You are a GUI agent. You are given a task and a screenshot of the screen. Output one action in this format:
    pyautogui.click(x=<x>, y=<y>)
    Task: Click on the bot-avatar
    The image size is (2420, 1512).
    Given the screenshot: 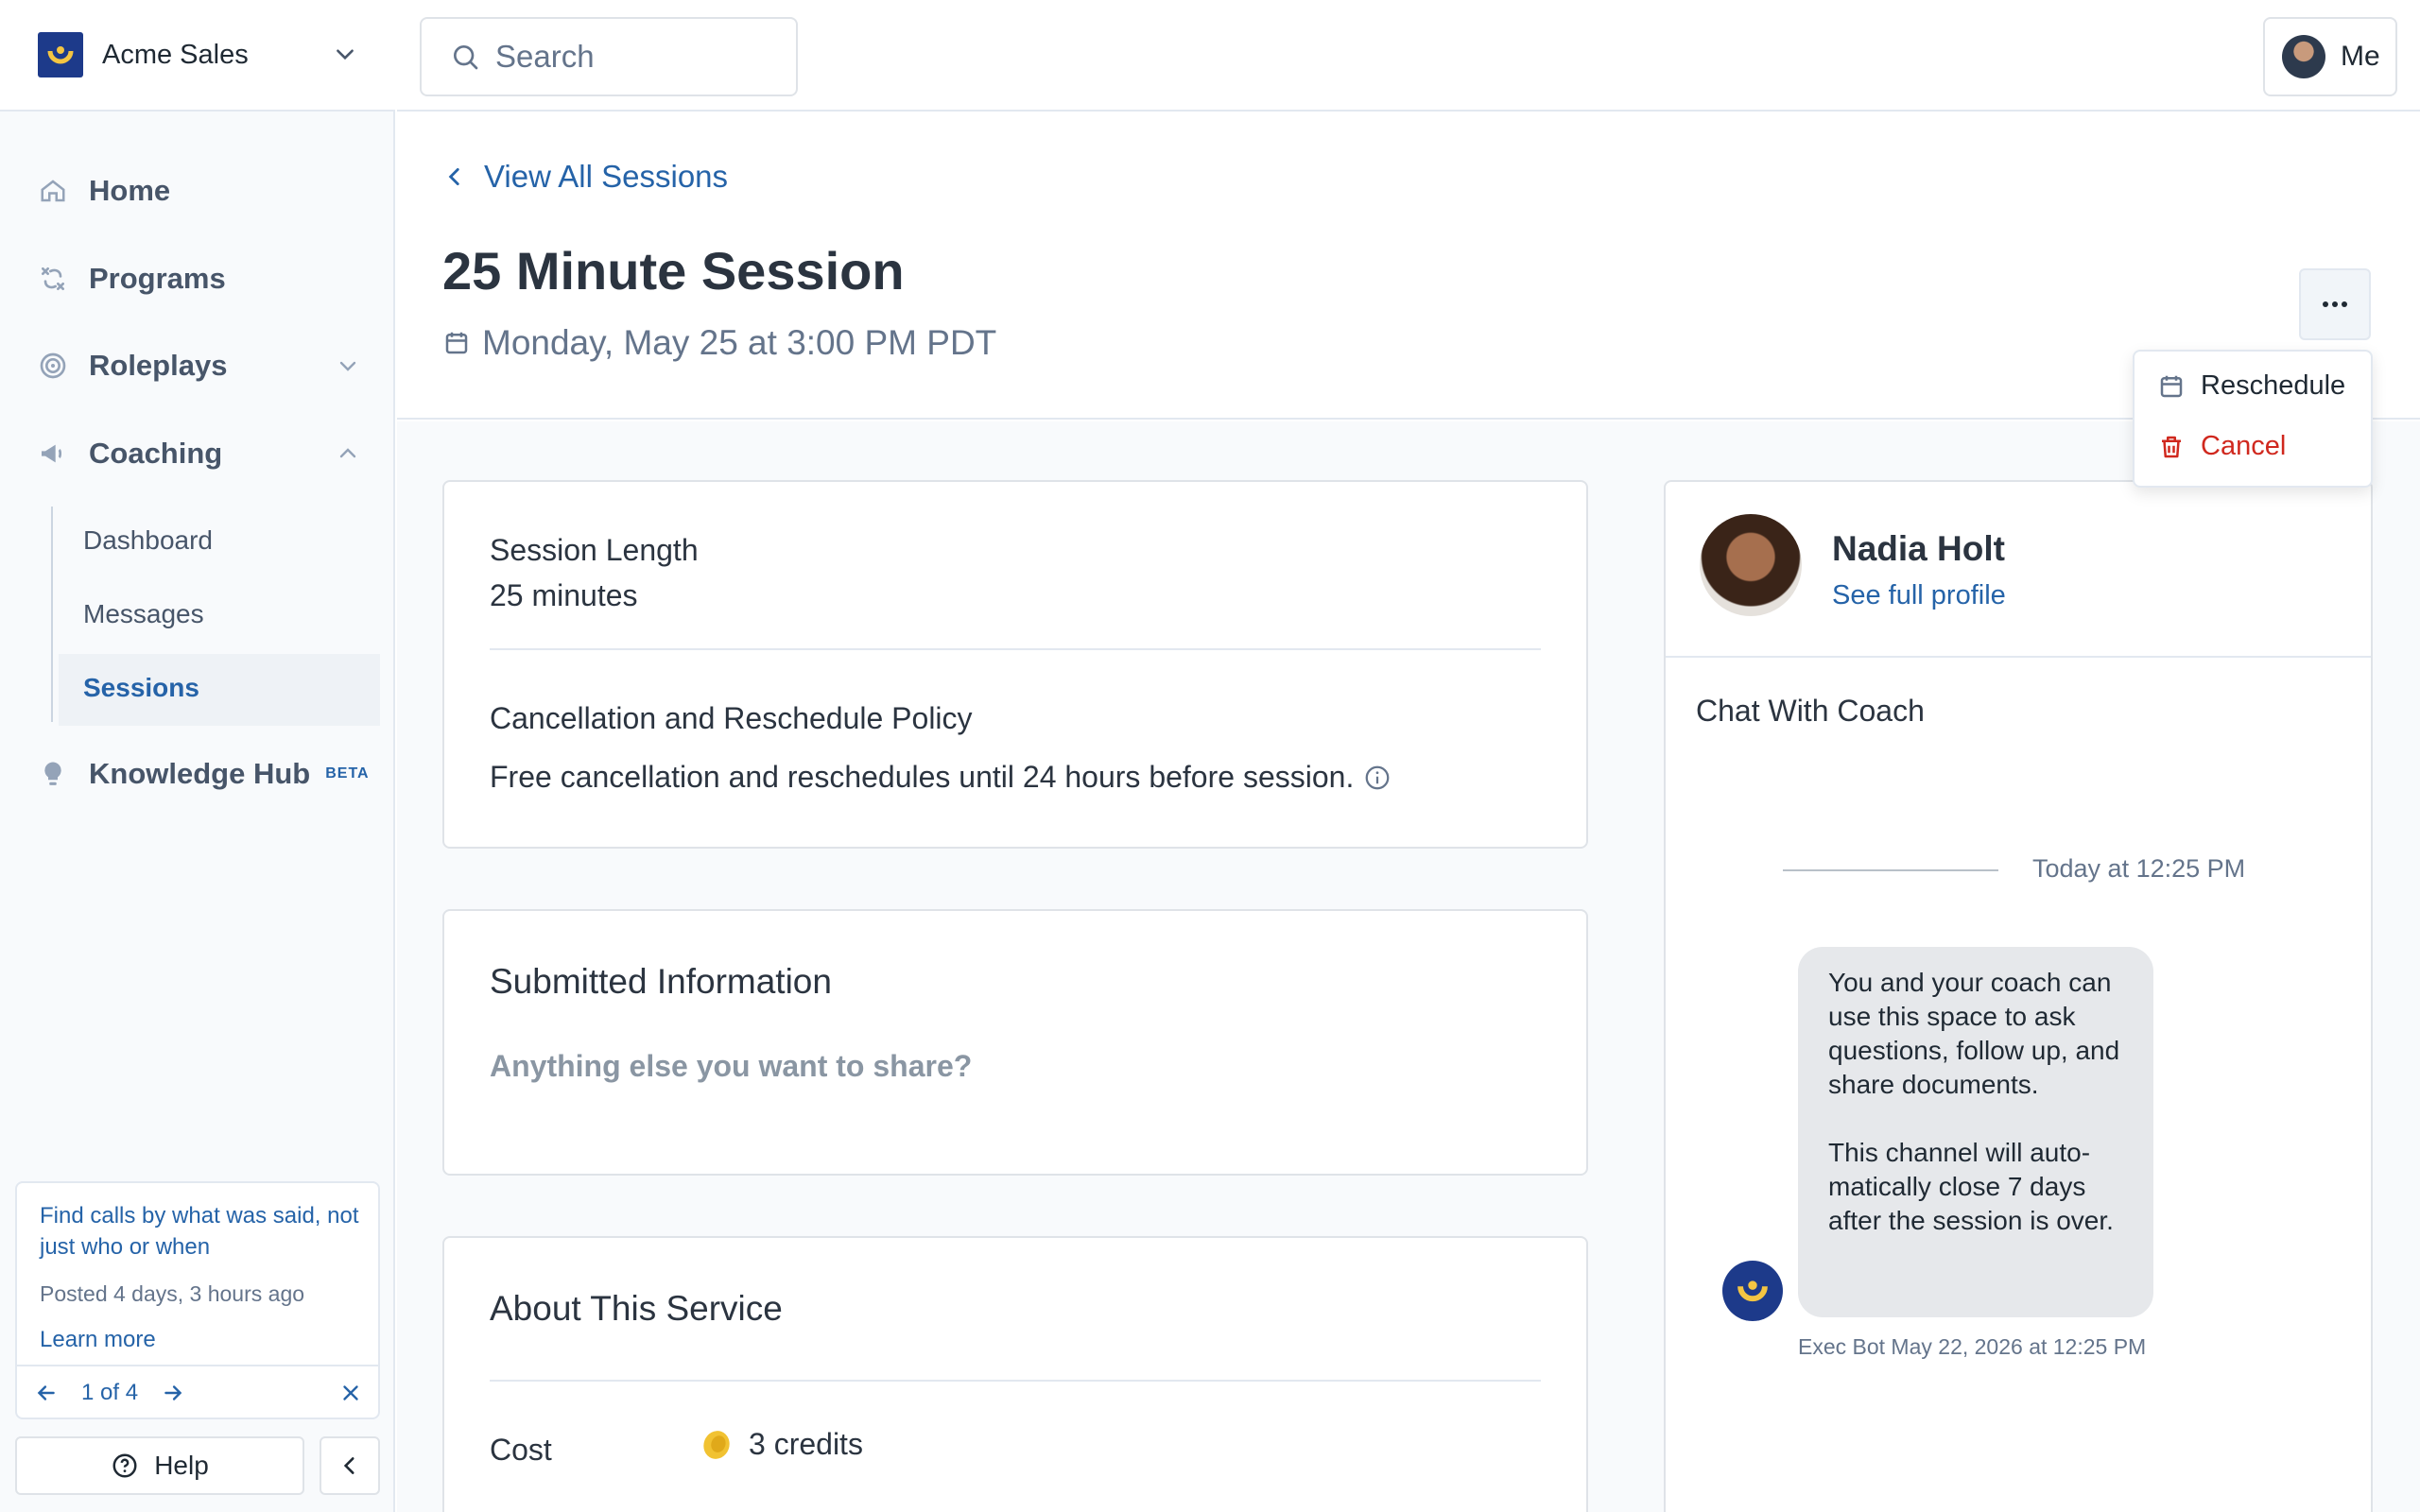 What is the action you would take?
    pyautogui.click(x=1752, y=1291)
    